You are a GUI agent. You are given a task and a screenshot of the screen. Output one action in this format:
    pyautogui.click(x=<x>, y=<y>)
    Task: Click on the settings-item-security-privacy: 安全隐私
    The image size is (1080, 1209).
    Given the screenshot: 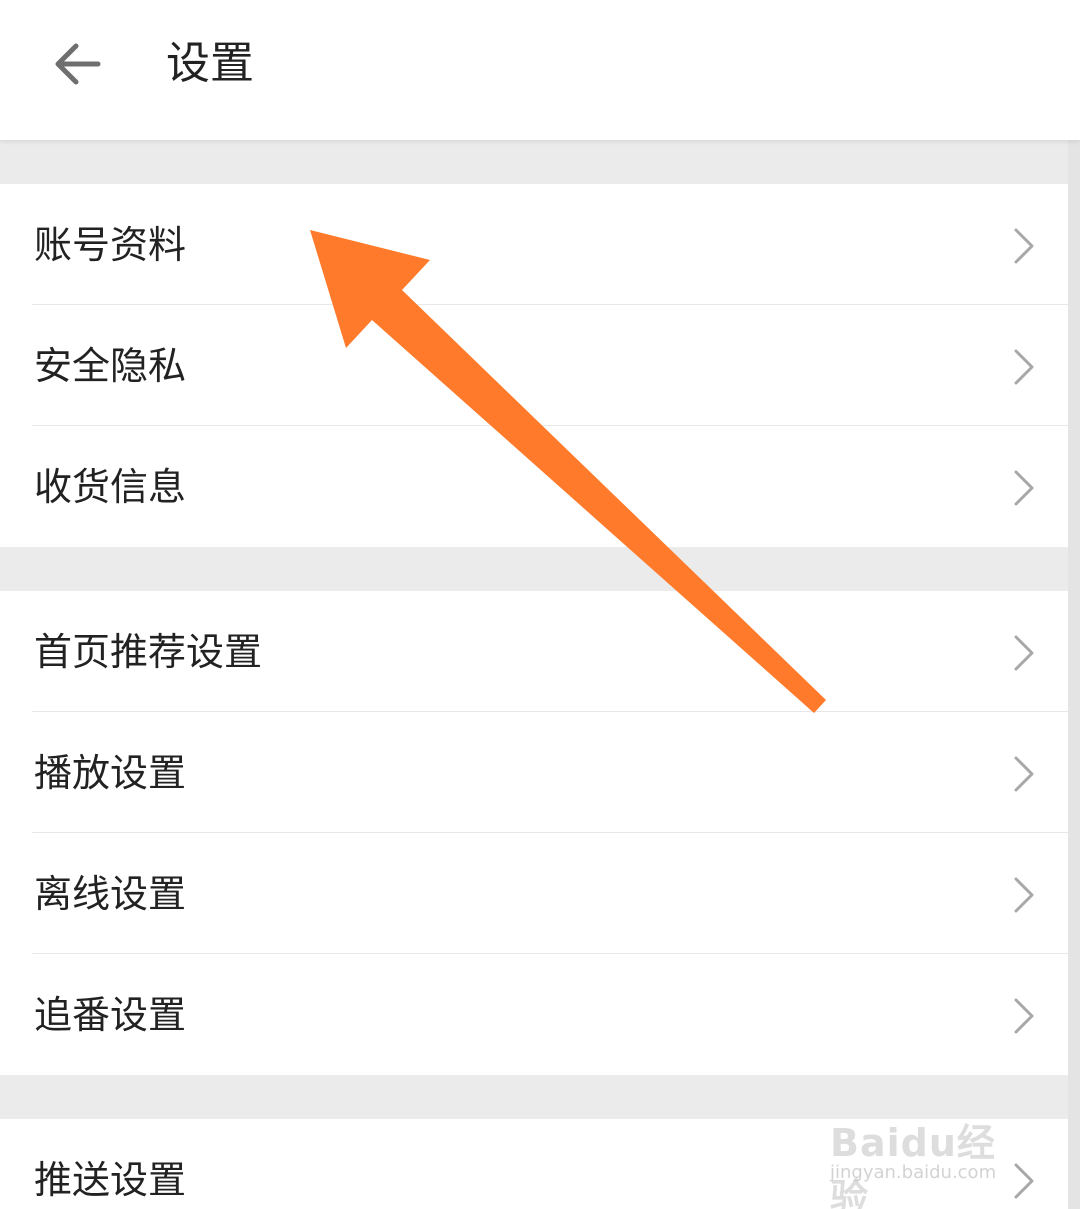 What is the action you would take?
    pyautogui.click(x=534, y=365)
    